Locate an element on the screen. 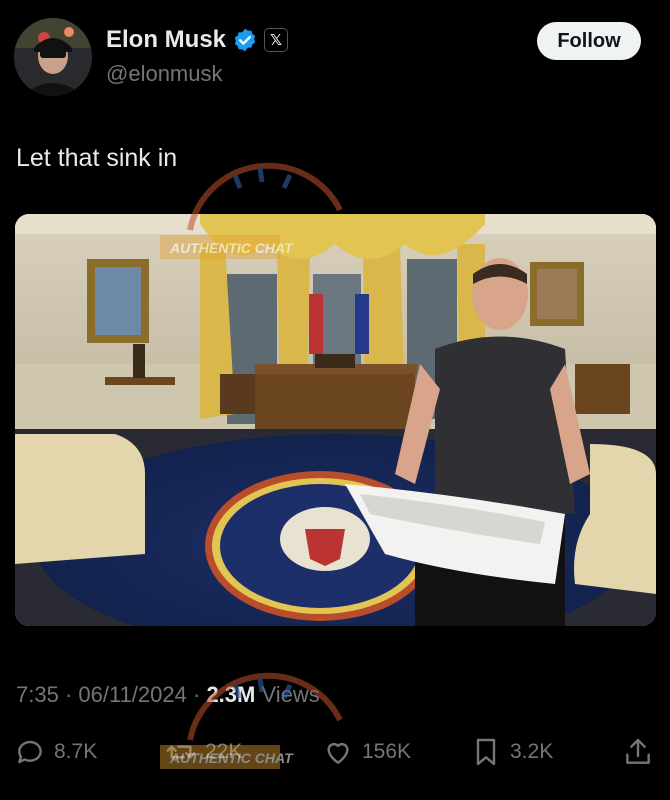  follow-button: Follow is located at coordinates (589, 41).